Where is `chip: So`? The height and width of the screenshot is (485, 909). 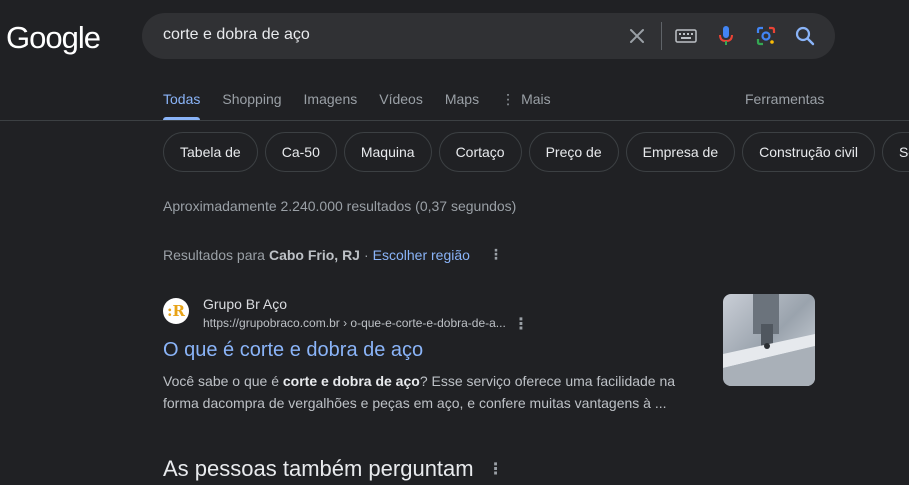 chip: So is located at coordinates (895, 152).